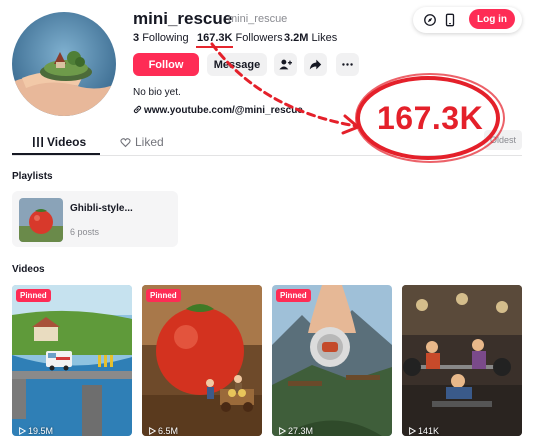  What do you see at coordinates (430, 118) in the screenshot?
I see `annotation-followers-callout: 167.3K` at bounding box center [430, 118].